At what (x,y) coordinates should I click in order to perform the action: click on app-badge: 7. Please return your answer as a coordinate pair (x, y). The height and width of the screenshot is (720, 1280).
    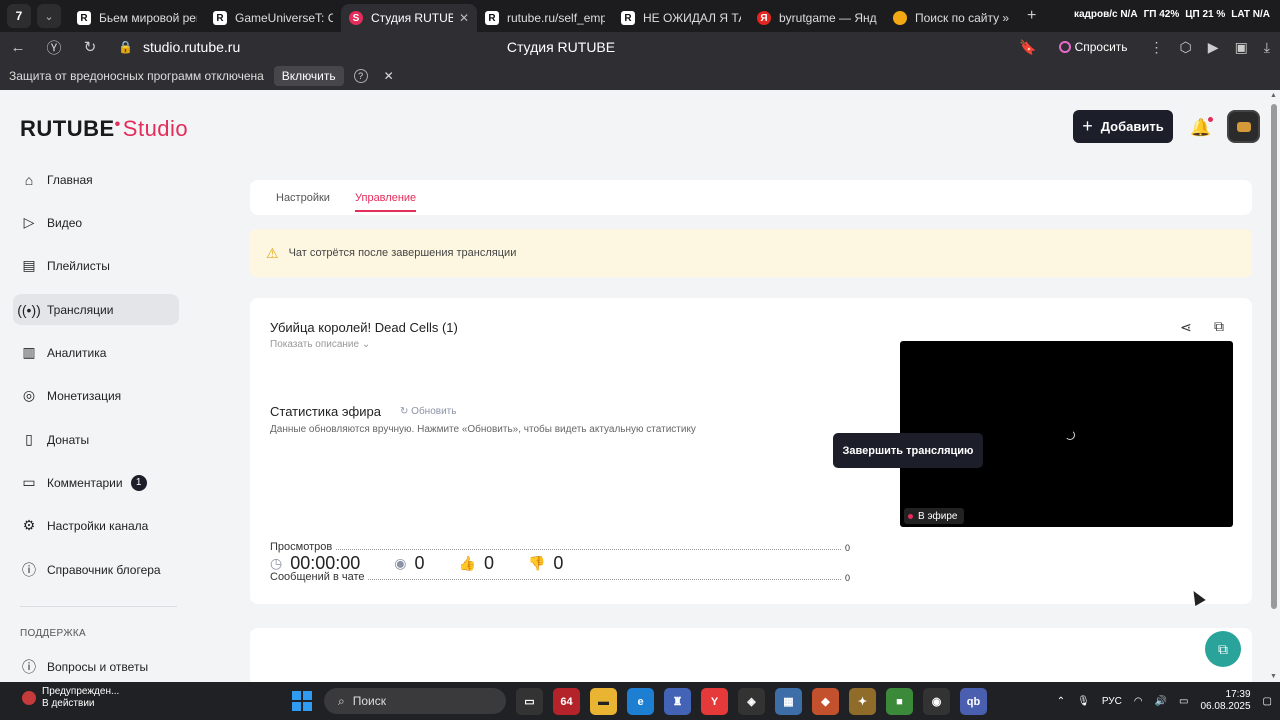
    Looking at the image, I should click on (19, 16).